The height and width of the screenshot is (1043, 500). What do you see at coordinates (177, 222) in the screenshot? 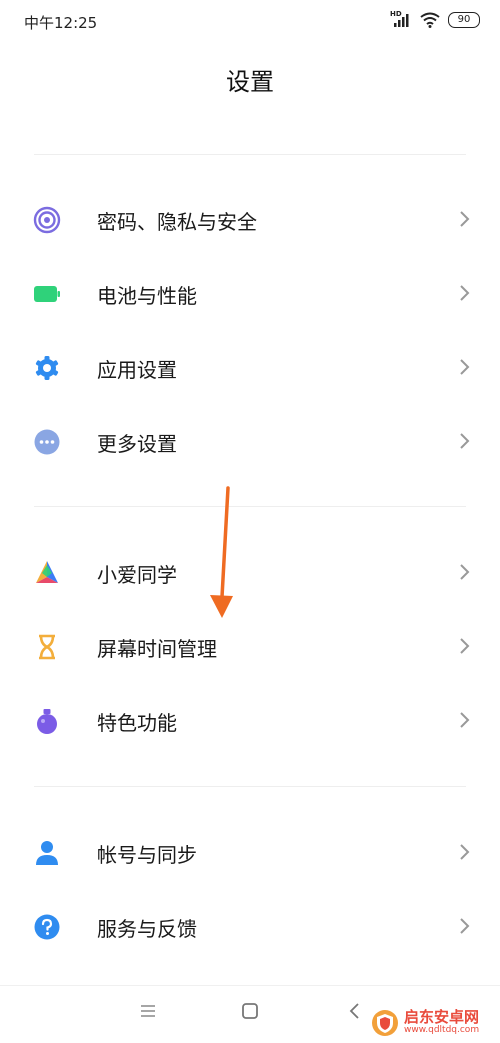
I see `menu-item-label: 密码、隐私与安全` at bounding box center [177, 222].